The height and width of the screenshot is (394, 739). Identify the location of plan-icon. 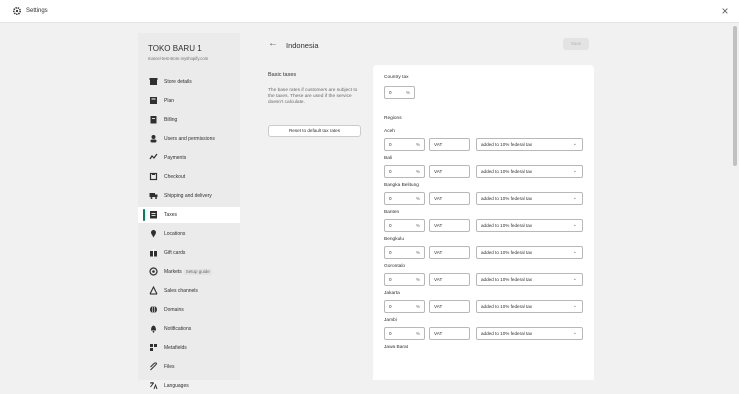
(153, 100).